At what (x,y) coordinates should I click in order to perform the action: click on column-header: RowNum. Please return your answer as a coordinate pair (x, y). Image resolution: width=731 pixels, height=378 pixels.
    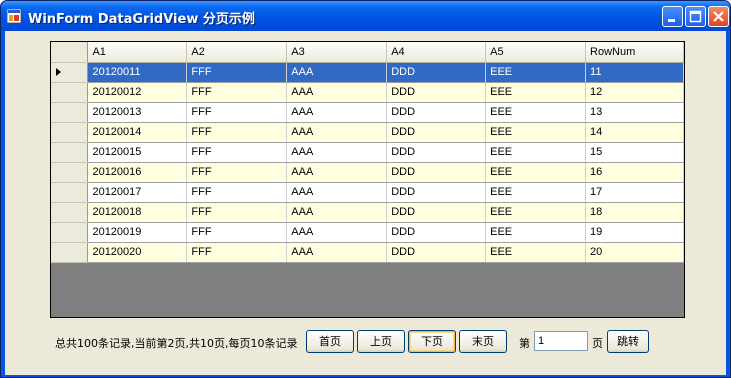
    Looking at the image, I should click on (634, 52).